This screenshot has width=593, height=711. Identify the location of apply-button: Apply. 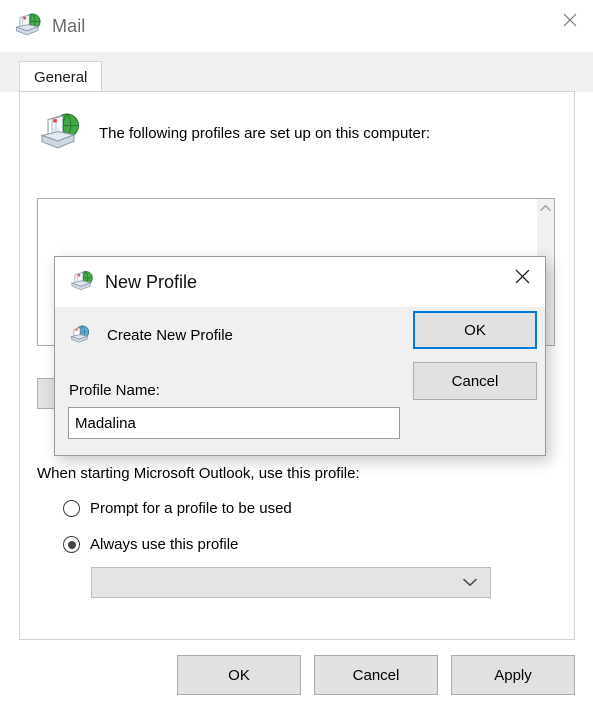
(513, 675).